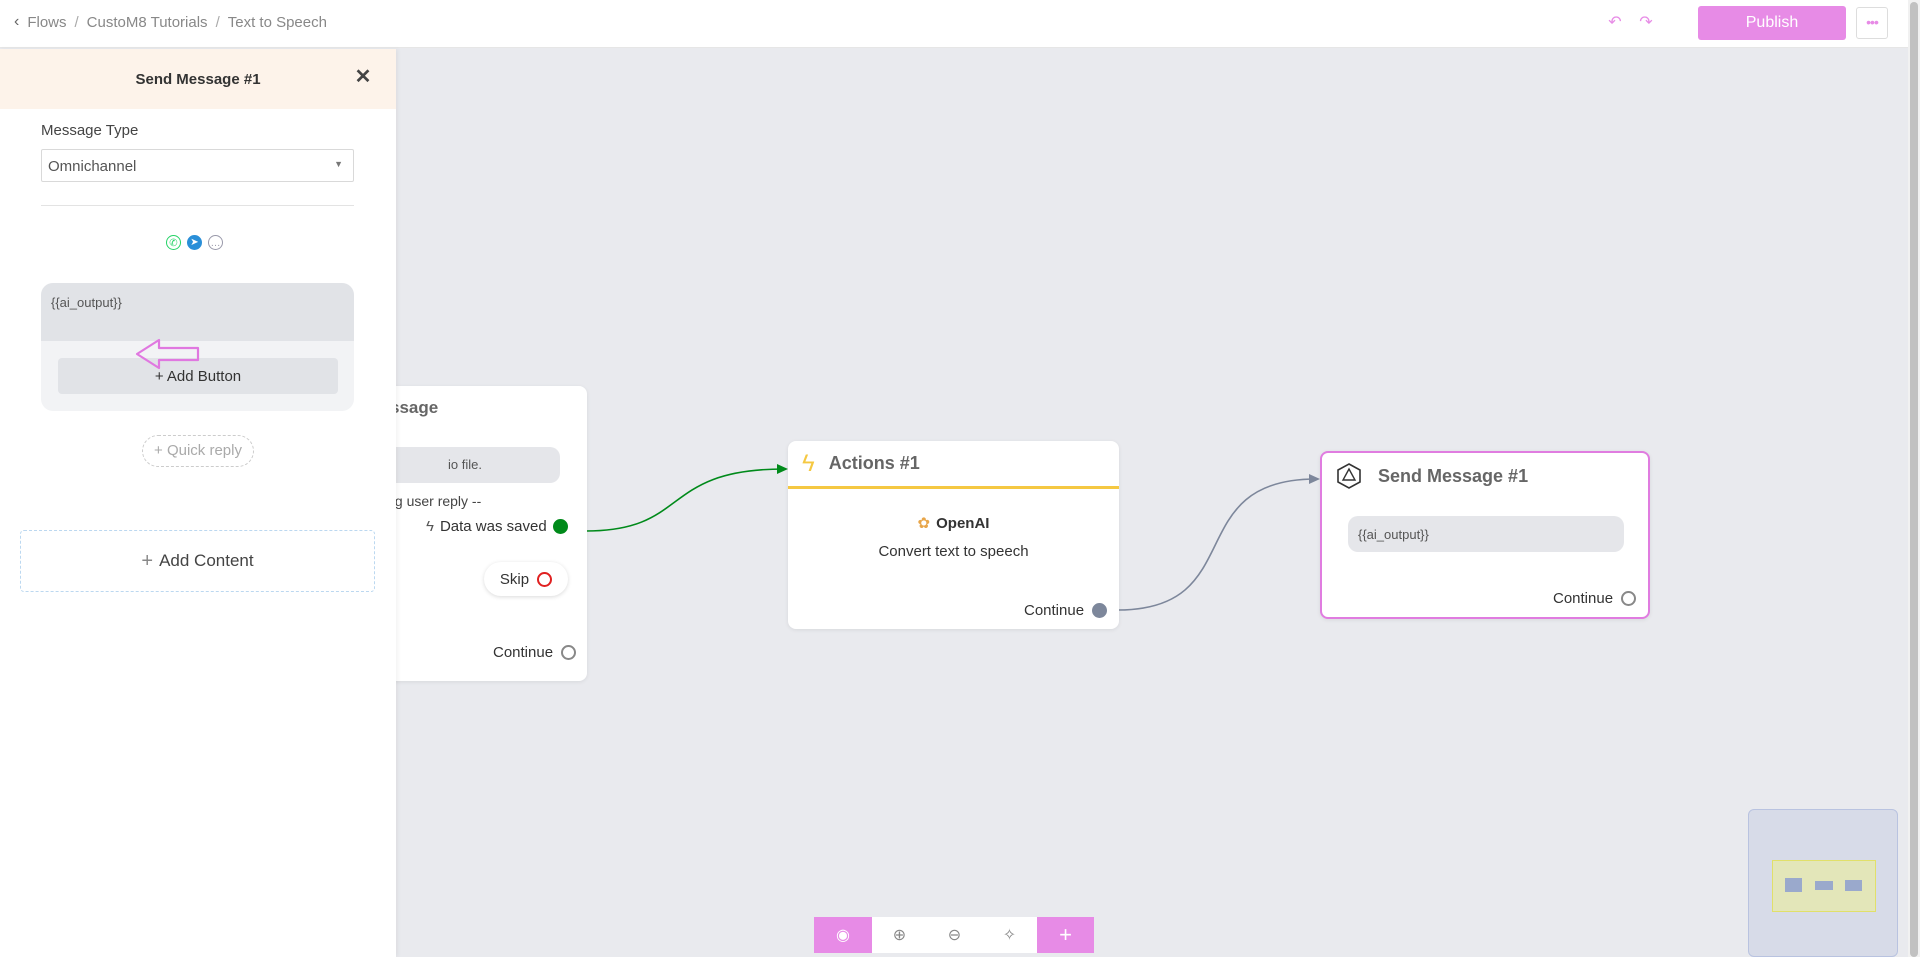  What do you see at coordinates (198, 451) in the screenshot?
I see `quick-reply-button: + Quick reply` at bounding box center [198, 451].